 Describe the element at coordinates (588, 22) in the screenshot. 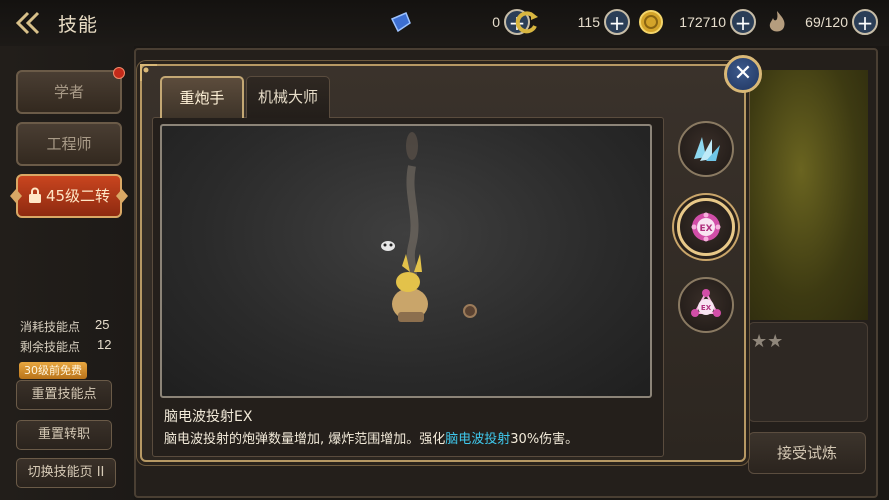

I see `refresh-value: 115` at that location.